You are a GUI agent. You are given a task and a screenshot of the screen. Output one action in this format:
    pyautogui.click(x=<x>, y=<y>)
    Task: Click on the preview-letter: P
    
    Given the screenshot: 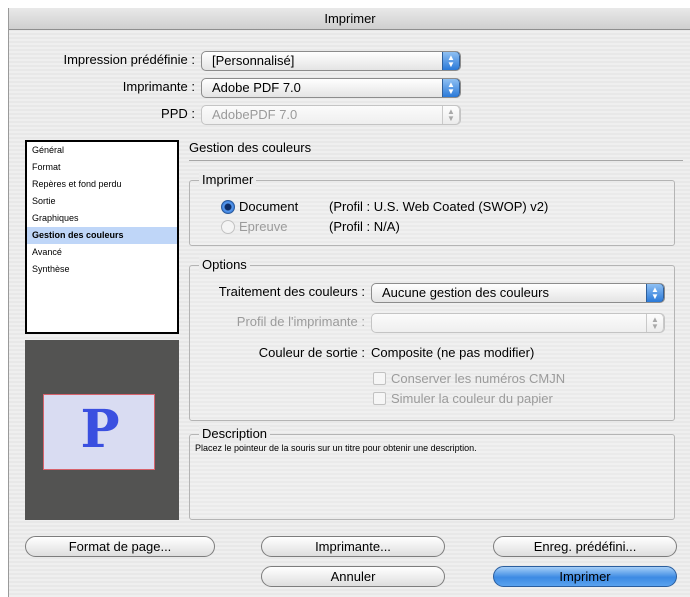 What is the action you would take?
    pyautogui.click(x=100, y=429)
    